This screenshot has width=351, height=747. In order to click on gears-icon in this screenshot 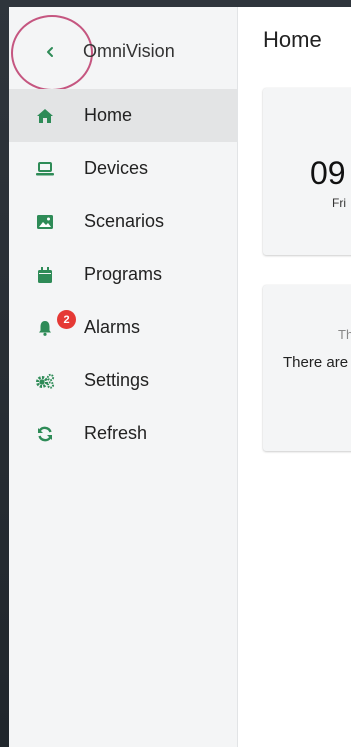, I will do `click(45, 381)`.